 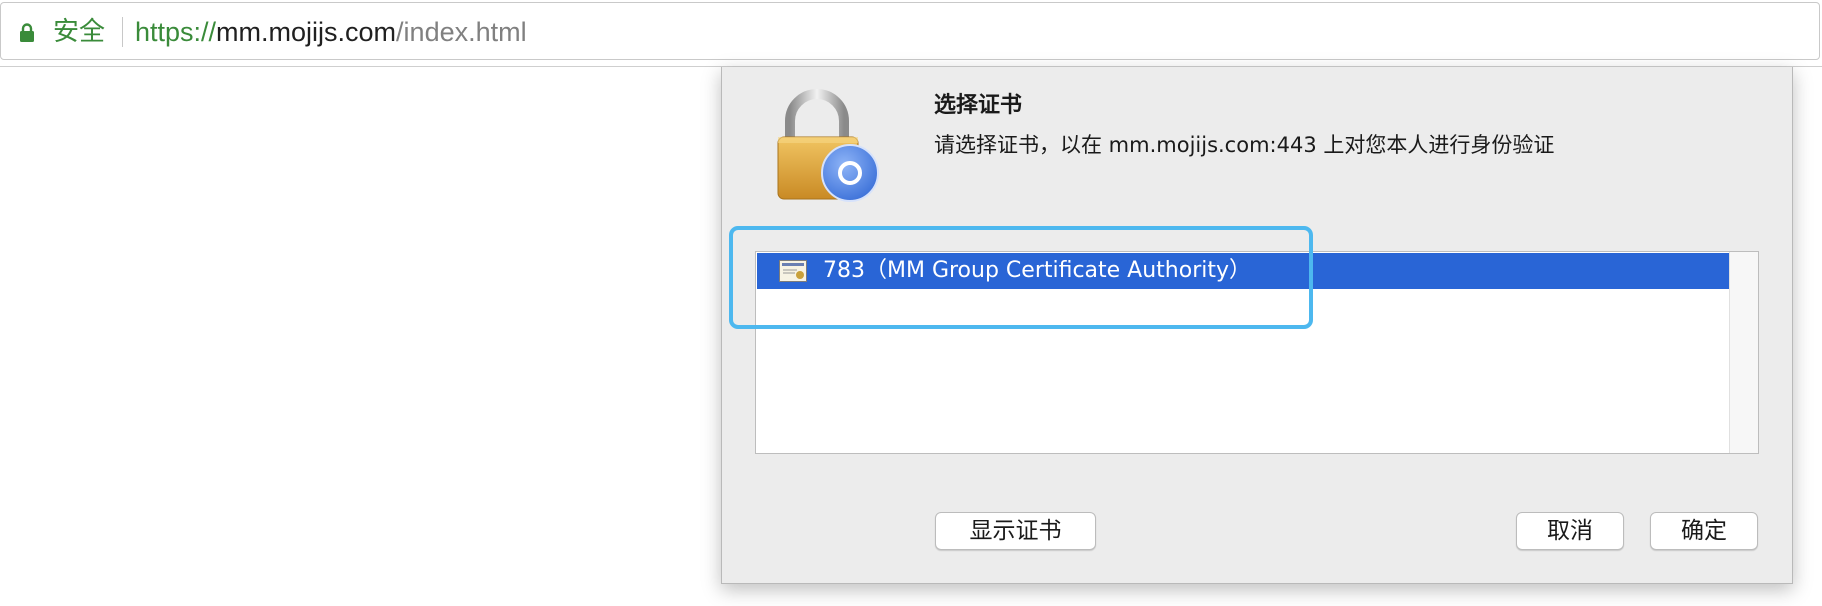 What do you see at coordinates (306, 32) in the screenshot?
I see `url-host: mm.mojijs.com` at bounding box center [306, 32].